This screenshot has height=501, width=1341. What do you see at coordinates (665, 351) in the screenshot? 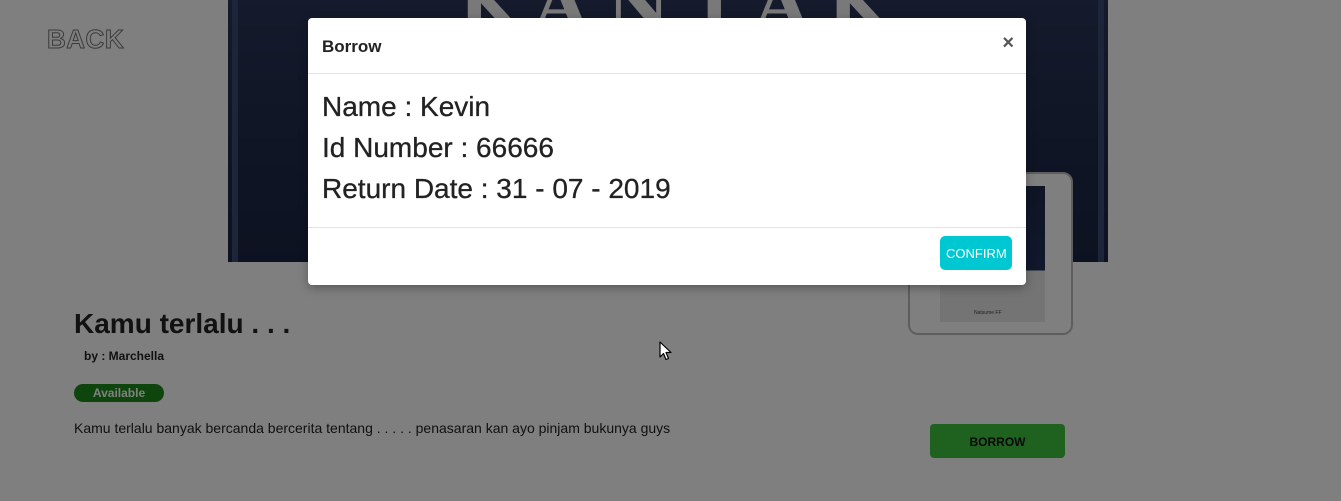
I see `mouse-pointer-icon` at bounding box center [665, 351].